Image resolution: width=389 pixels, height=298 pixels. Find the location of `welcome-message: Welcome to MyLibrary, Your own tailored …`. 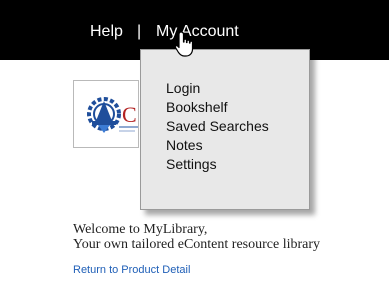

welcome-message: Welcome to MyLibrary, Your own tailored … is located at coordinates (196, 237).